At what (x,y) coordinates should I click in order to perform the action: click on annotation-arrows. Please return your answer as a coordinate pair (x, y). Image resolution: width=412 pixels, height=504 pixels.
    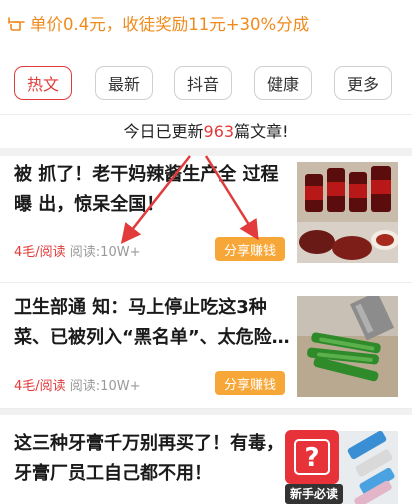
    Looking at the image, I should click on (189, 199).